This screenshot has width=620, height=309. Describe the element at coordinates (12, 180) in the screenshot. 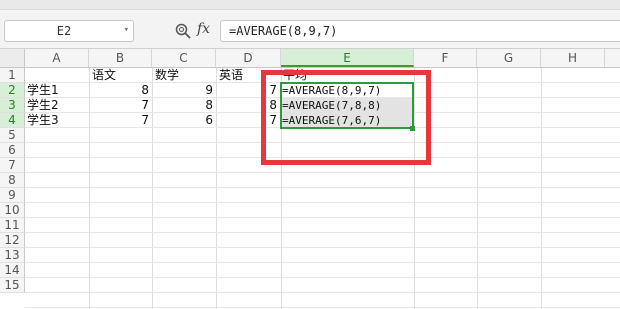

I see `row-header-8: 8` at that location.